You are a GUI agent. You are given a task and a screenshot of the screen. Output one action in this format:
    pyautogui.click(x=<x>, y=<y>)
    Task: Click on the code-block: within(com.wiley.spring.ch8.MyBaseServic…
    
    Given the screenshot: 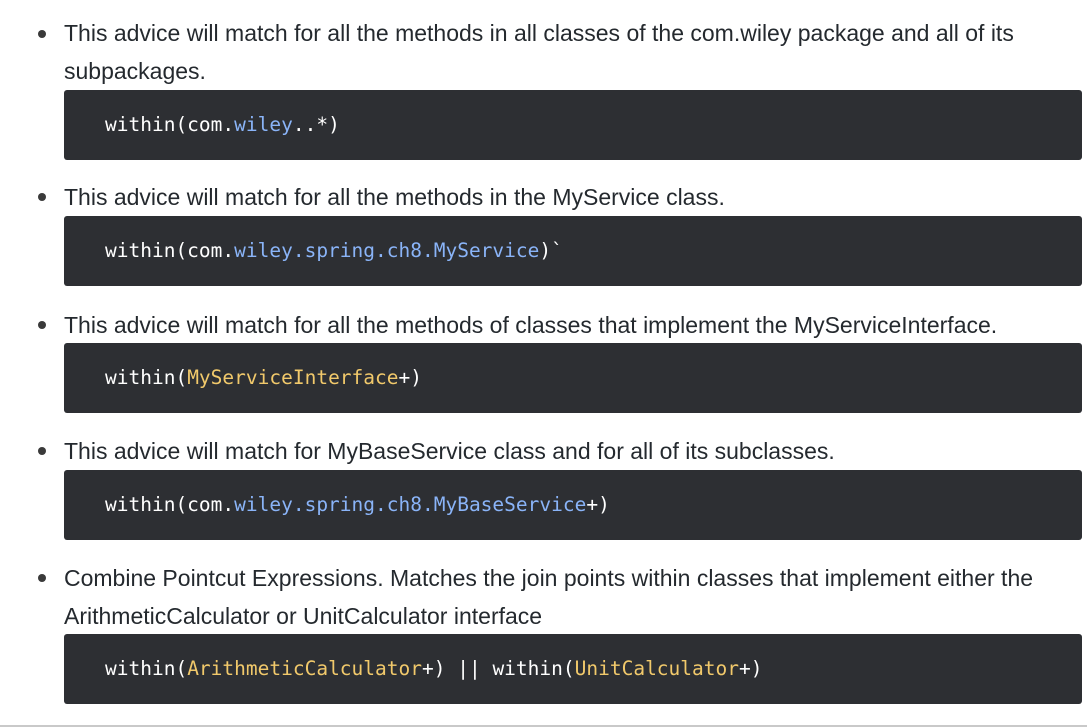 What is the action you would take?
    pyautogui.click(x=573, y=505)
    